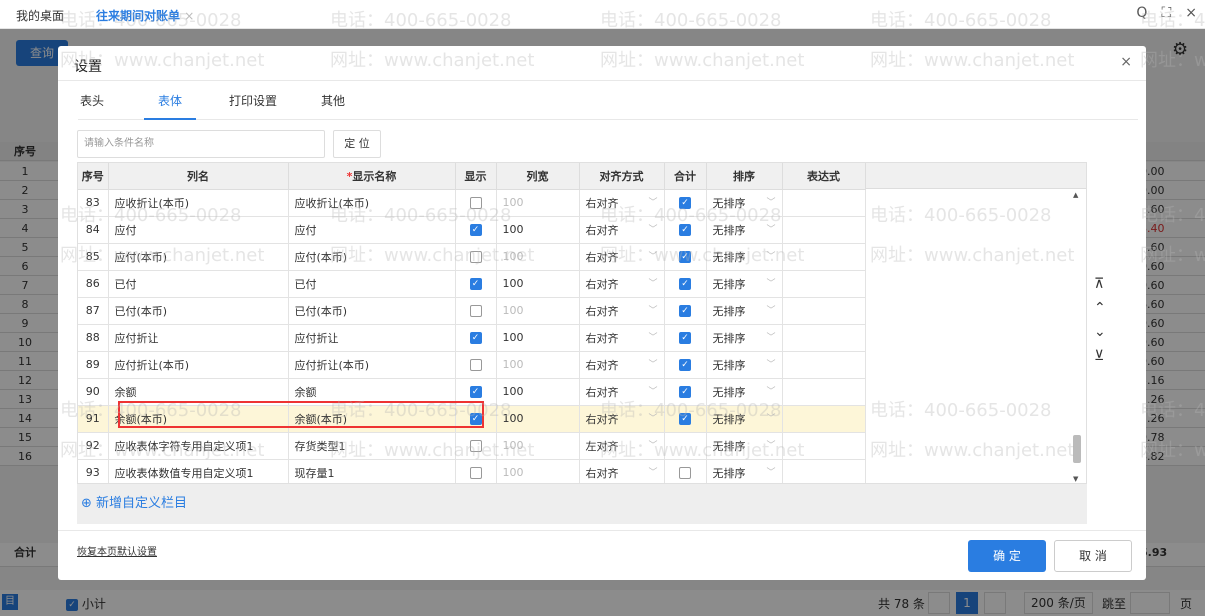 The width and height of the screenshot is (1205, 616). What do you see at coordinates (1166, 13) in the screenshot?
I see `fullscreen-icon: ⛶` at bounding box center [1166, 13].